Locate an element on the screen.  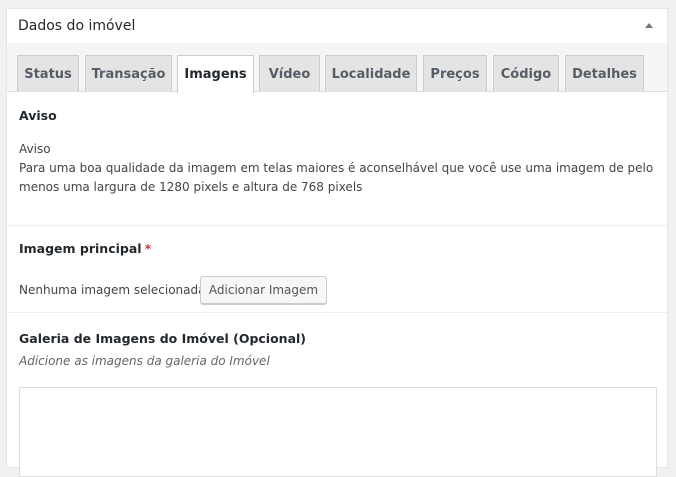
tab-localidade: Localidade is located at coordinates (371, 73).